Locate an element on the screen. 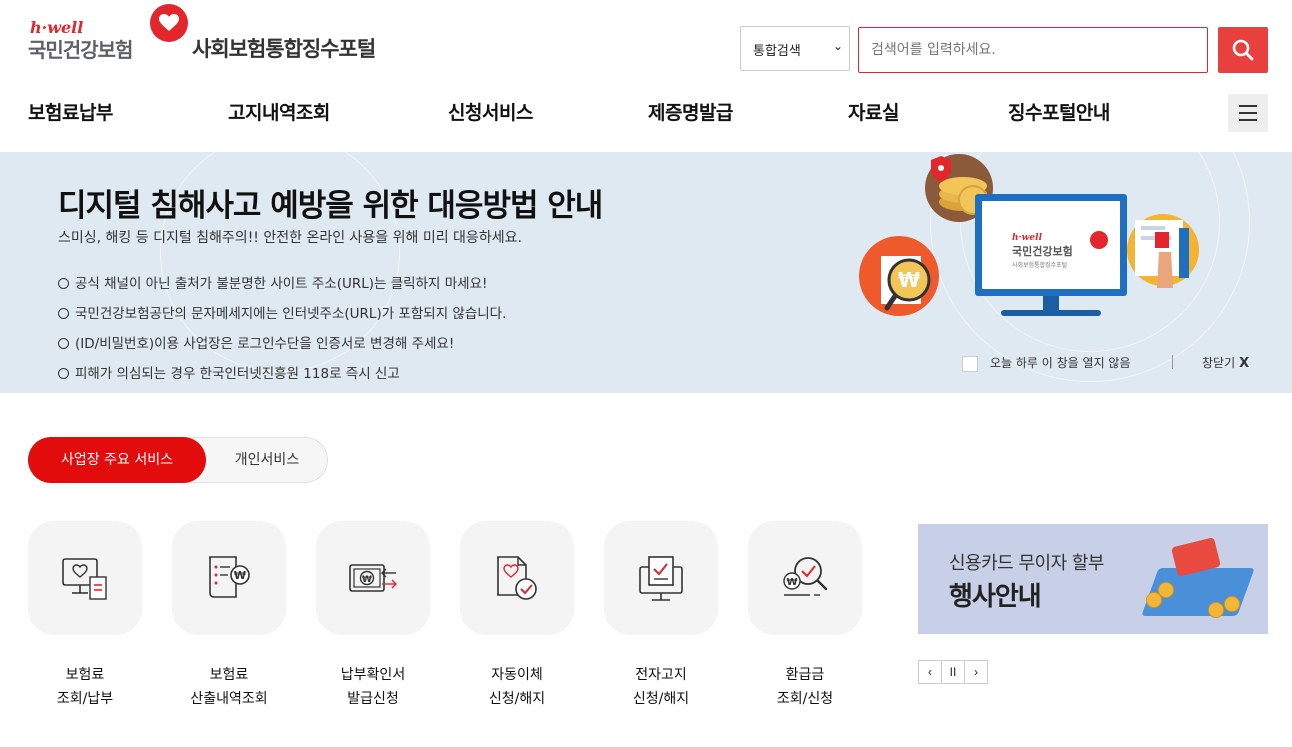 The image size is (1292, 747). divider is located at coordinates (1172, 362).